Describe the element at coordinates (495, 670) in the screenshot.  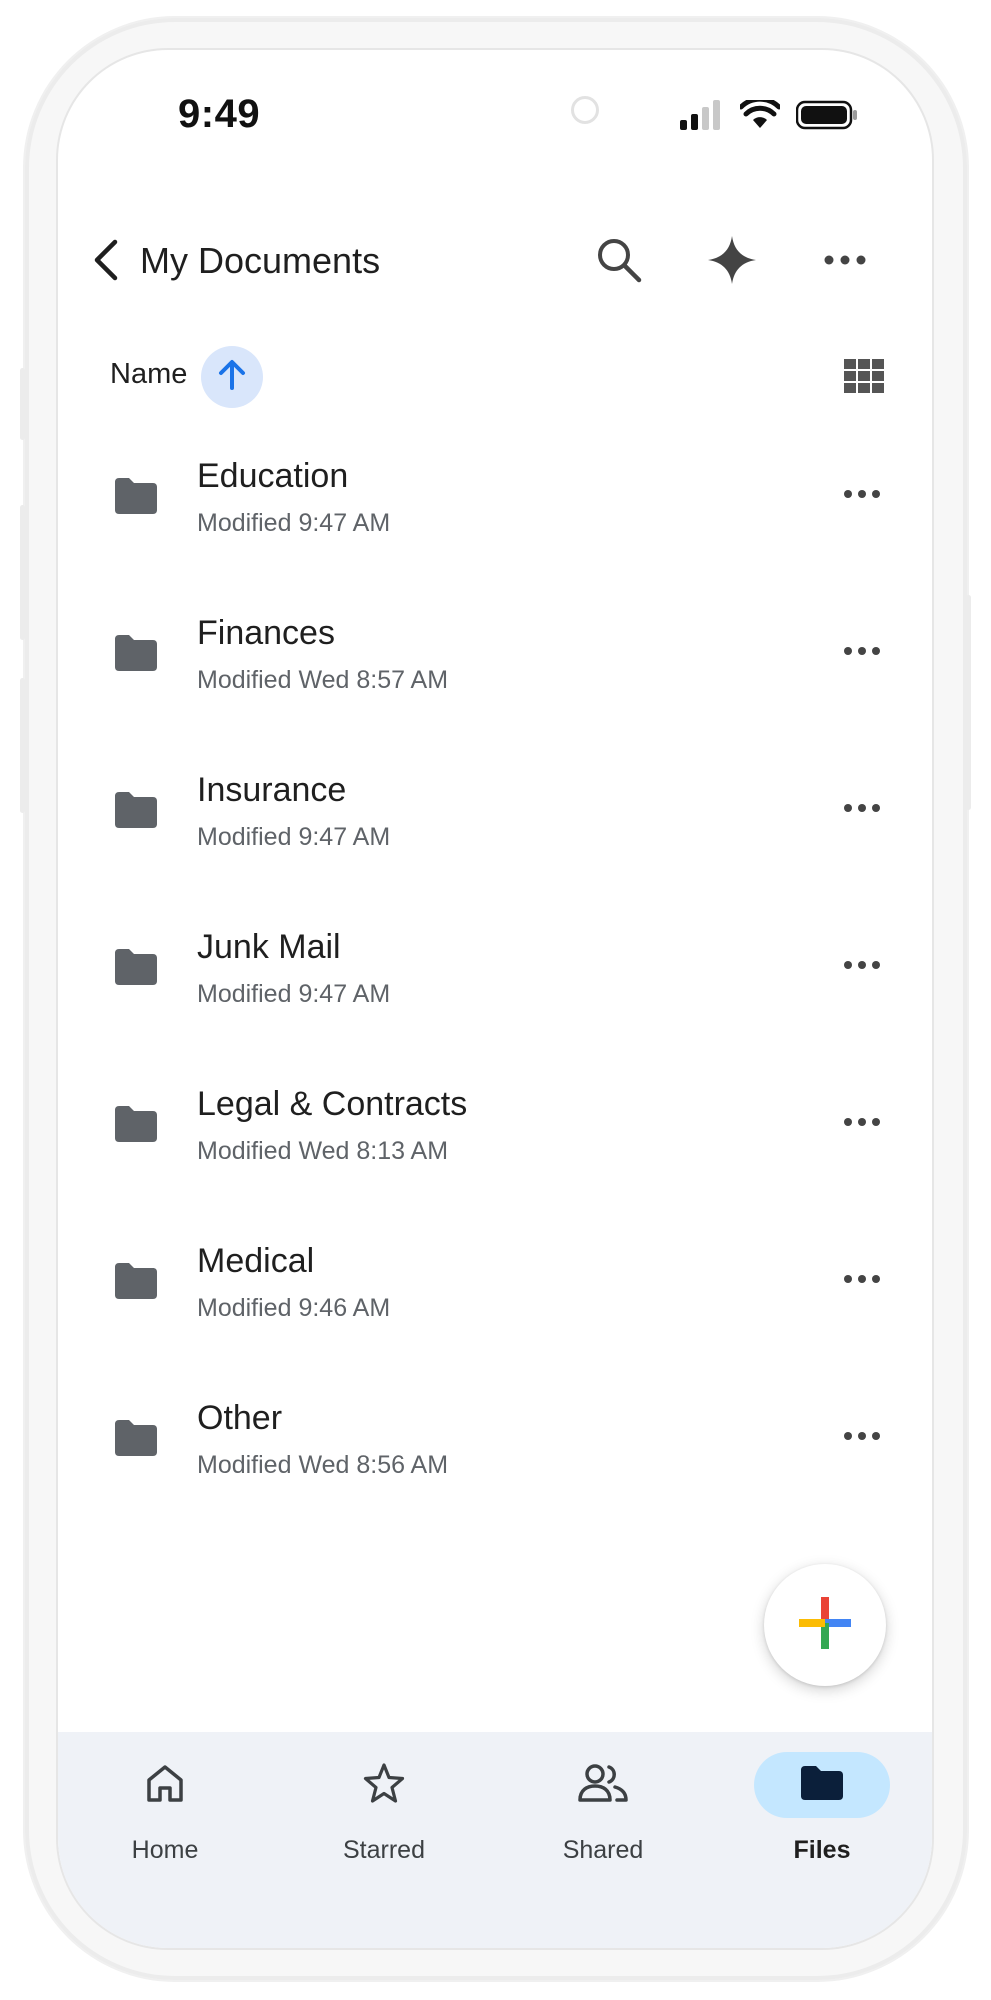
I see `file-row: Finances Modified Wed 8:57 AM` at that location.